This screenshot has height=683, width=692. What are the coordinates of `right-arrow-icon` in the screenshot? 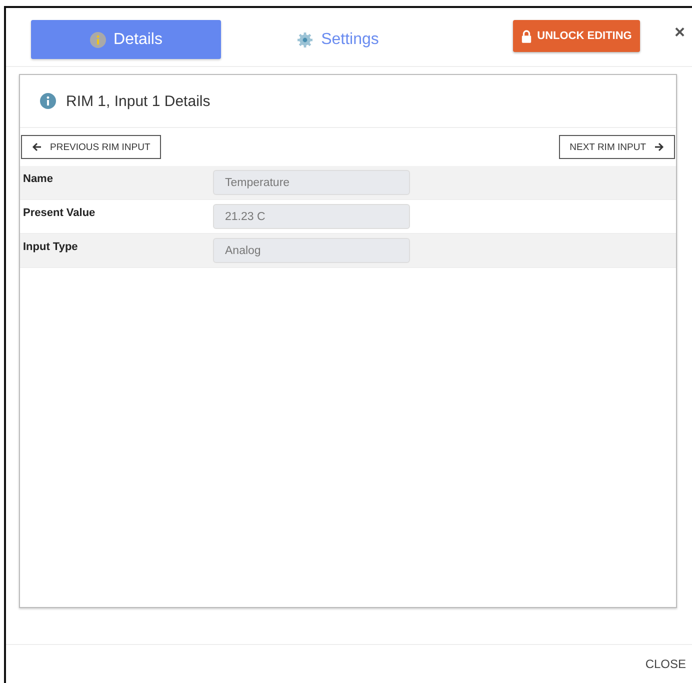 It's located at (659, 147).